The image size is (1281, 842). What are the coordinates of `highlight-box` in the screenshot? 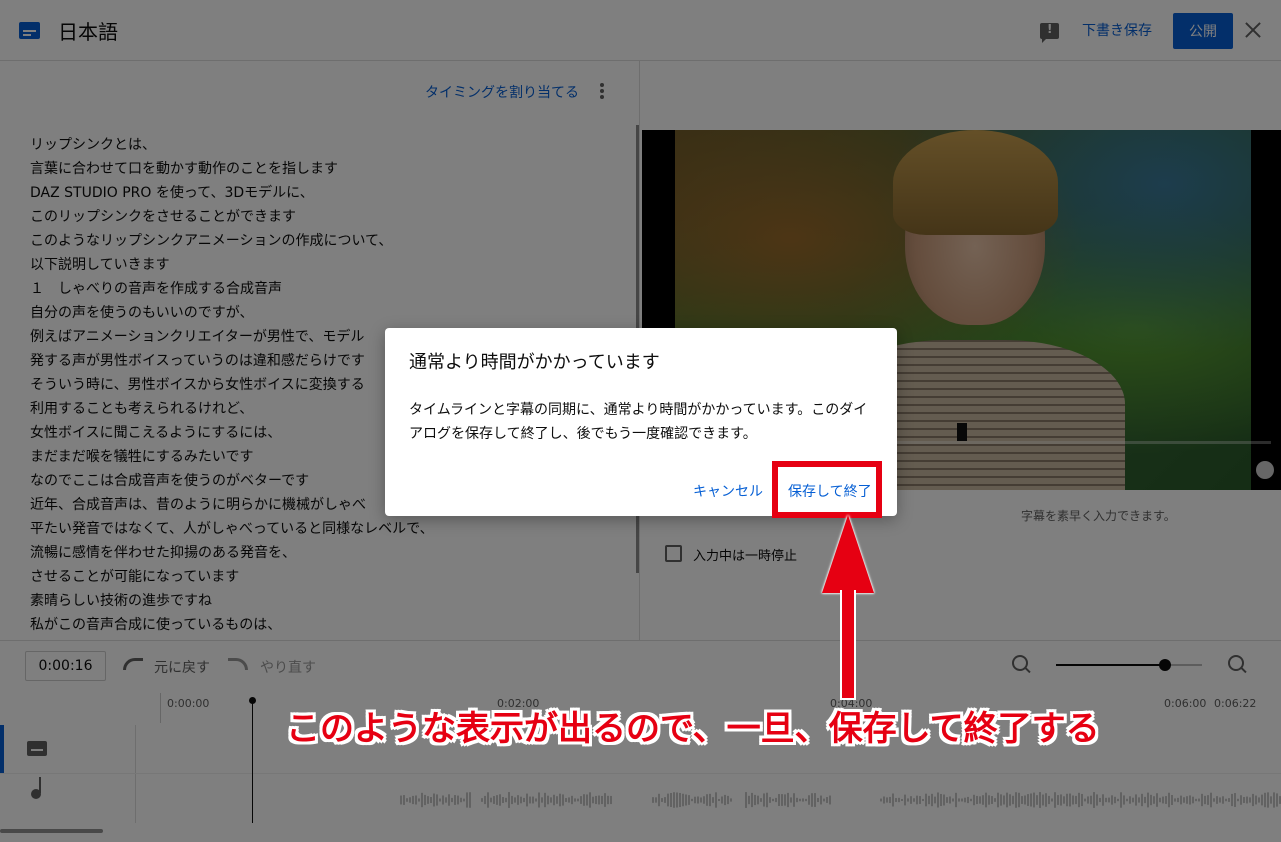 It's located at (827, 489).